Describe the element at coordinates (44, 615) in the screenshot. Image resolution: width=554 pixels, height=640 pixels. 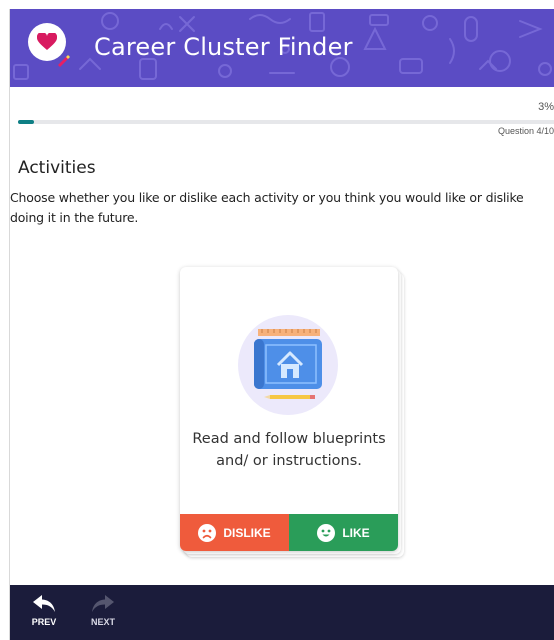
I see `prev-button: PREV` at that location.